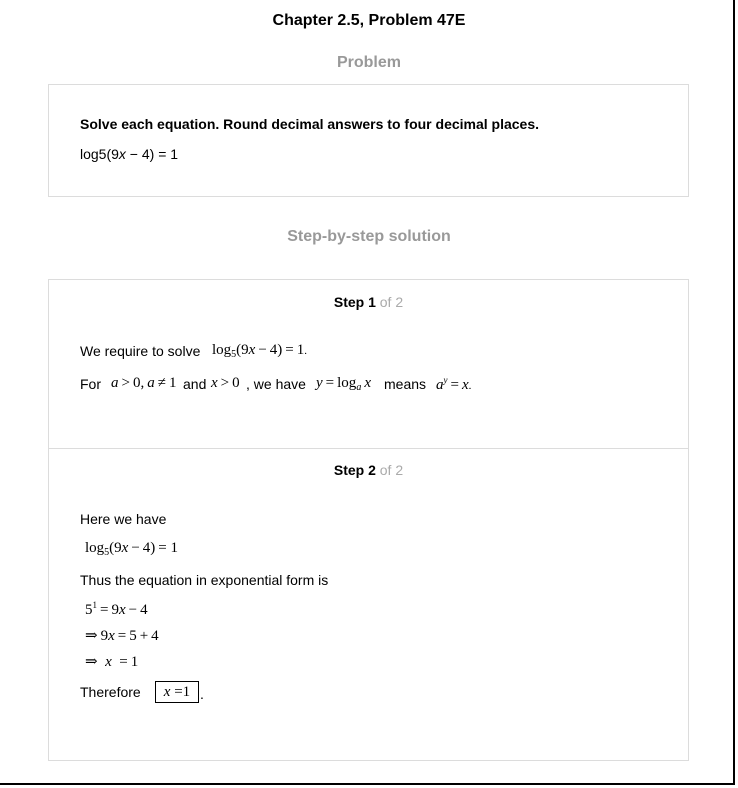 This screenshot has width=738, height=788. Describe the element at coordinates (90, 384) in the screenshot. I see `step-1-for: For` at that location.